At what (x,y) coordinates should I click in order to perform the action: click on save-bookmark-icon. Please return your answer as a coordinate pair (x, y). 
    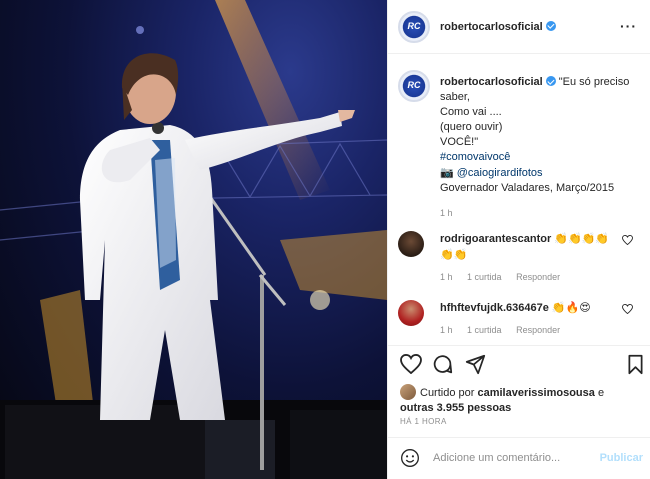
    Looking at the image, I should click on (635, 364).